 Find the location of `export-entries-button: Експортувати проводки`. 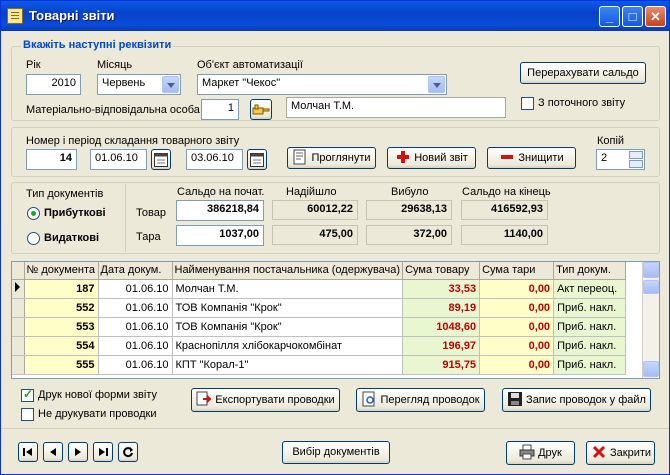

export-entries-button: Експортувати проводки is located at coordinates (265, 400).